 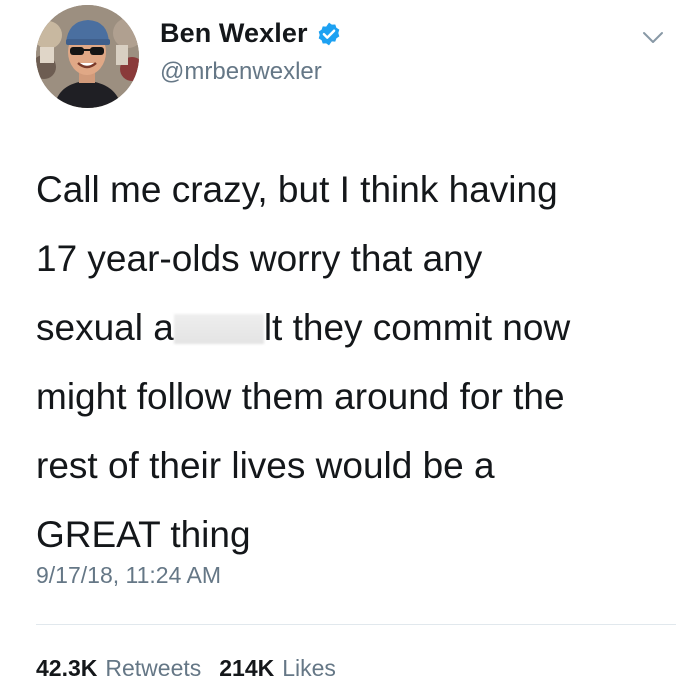 I want to click on author-name-row: Ben Wexler, so click(x=251, y=33).